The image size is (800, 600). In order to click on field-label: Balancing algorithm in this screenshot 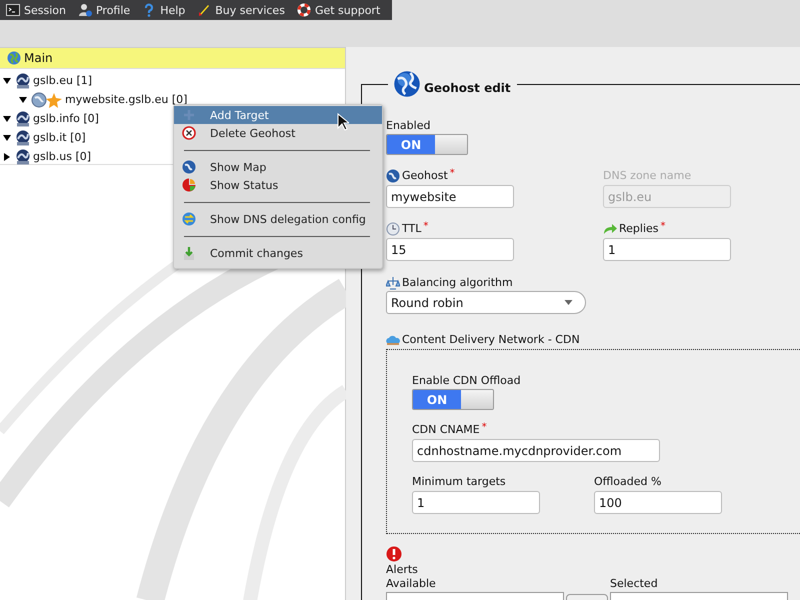, I will do `click(457, 283)`.